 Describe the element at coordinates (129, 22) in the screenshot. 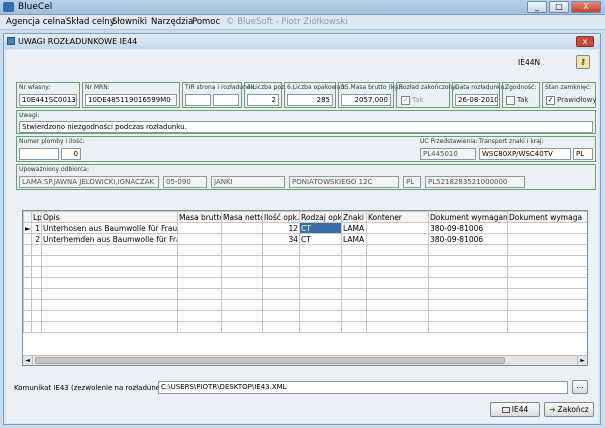

I see `menu-slowniki: Słowniki` at that location.